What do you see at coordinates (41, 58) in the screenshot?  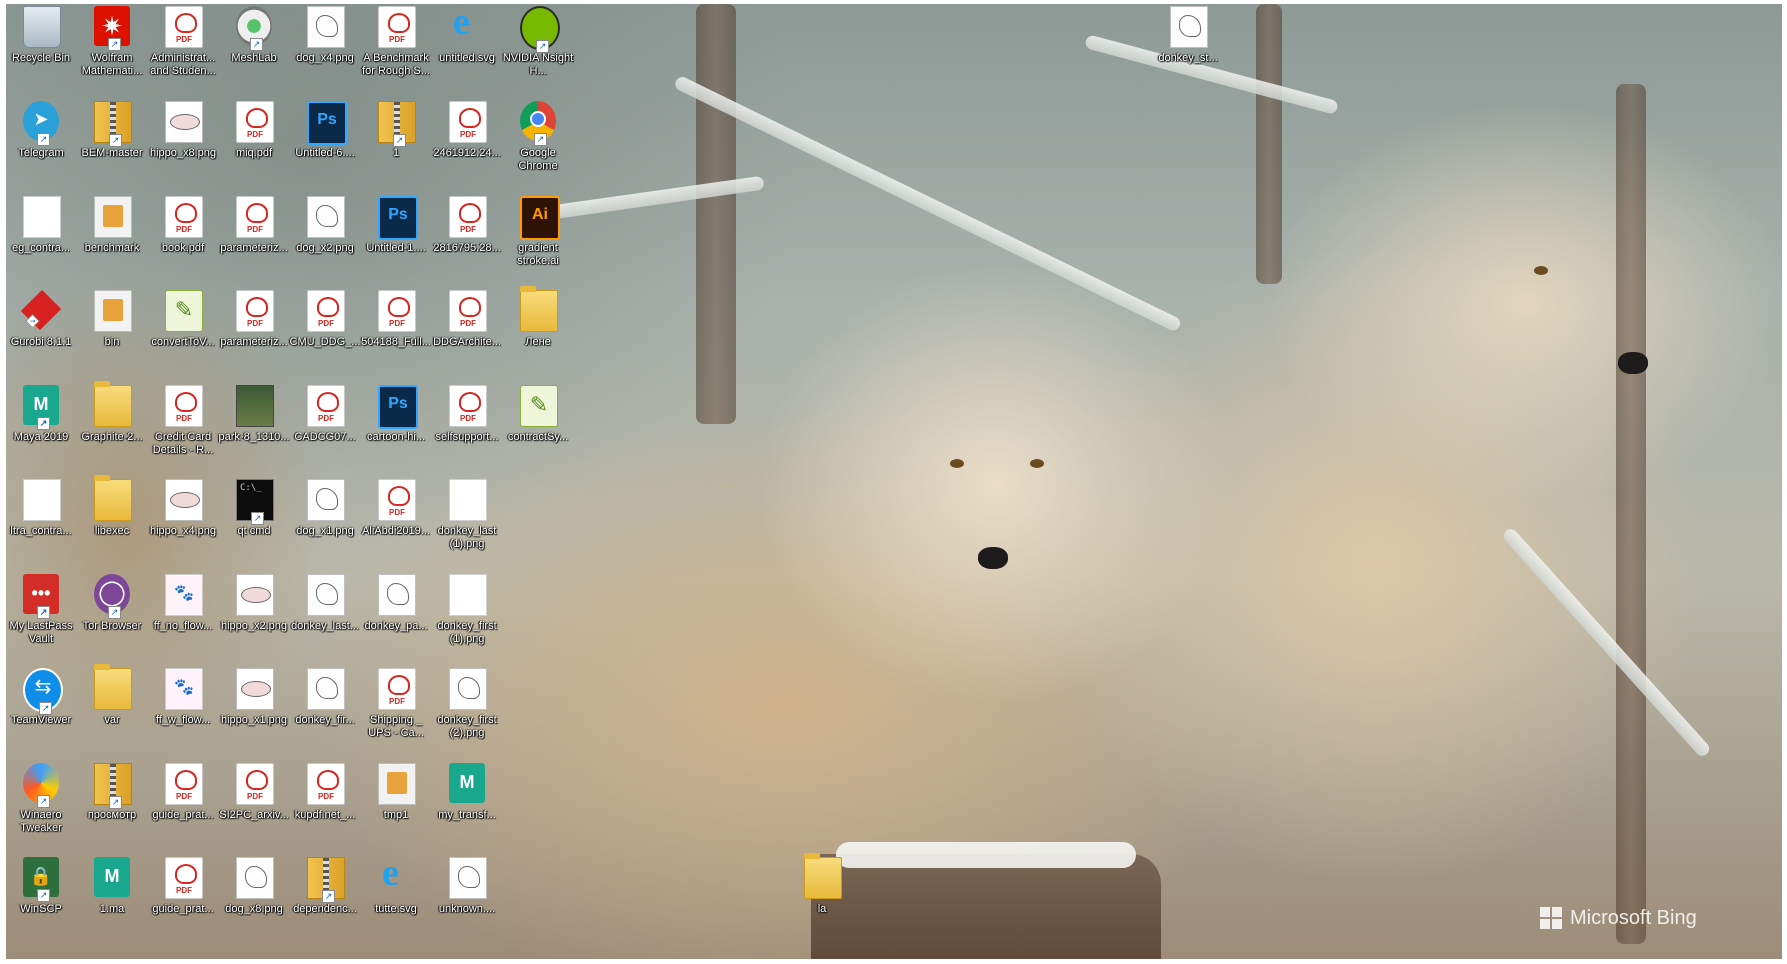 I see `desktop-icon-label: Recycle Bin` at bounding box center [41, 58].